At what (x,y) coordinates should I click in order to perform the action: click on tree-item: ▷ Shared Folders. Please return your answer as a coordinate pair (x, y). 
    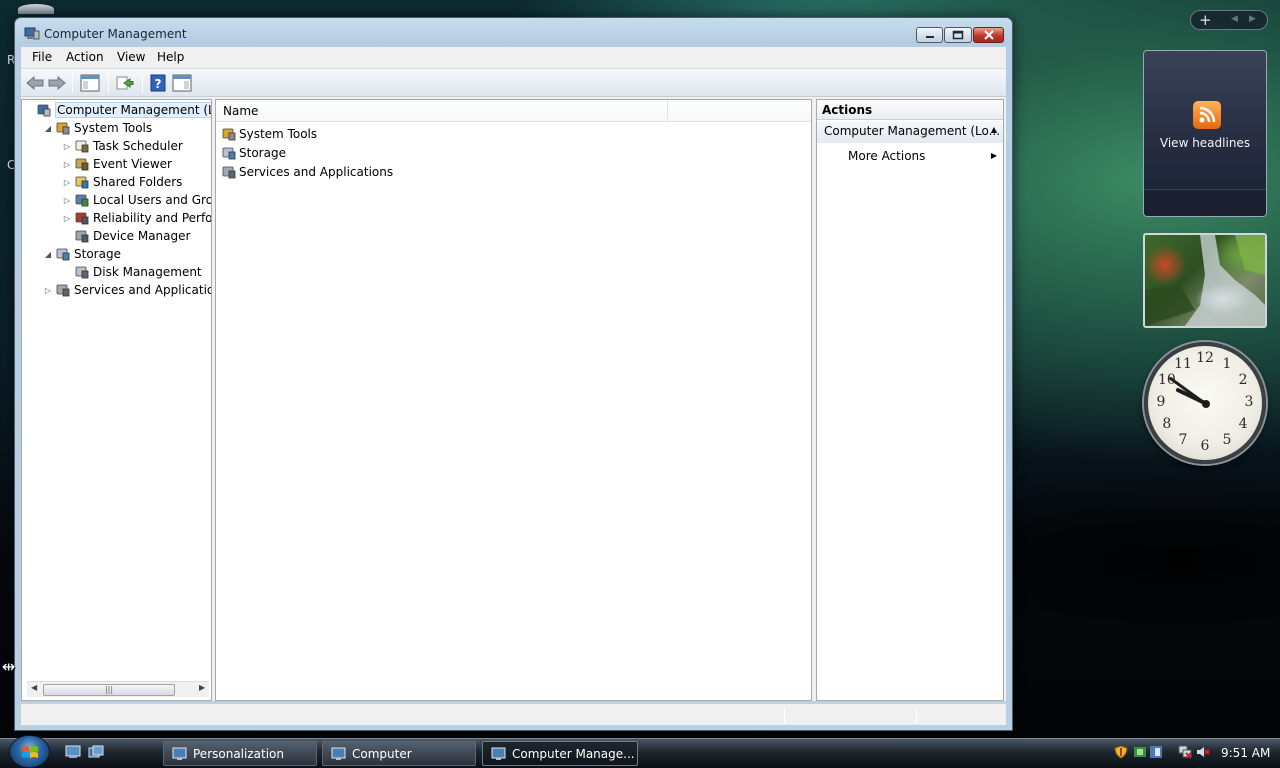
    Looking at the image, I should click on (122, 182).